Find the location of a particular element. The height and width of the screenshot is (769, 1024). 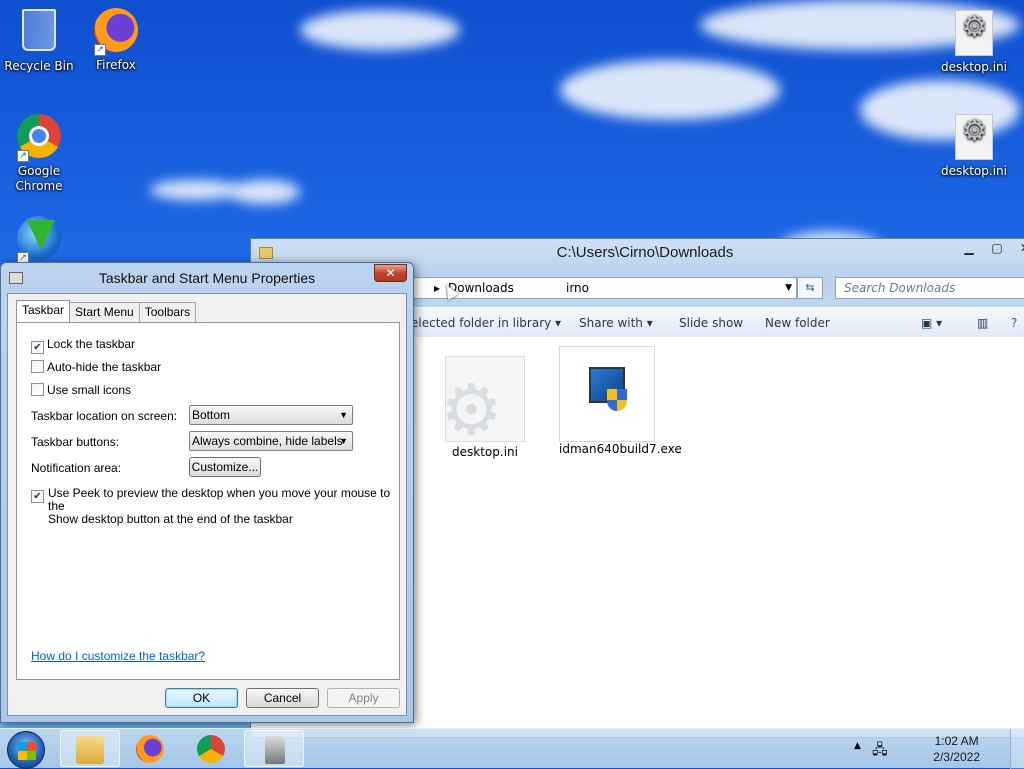

address-segment-downloads: Downloads is located at coordinates (481, 288).